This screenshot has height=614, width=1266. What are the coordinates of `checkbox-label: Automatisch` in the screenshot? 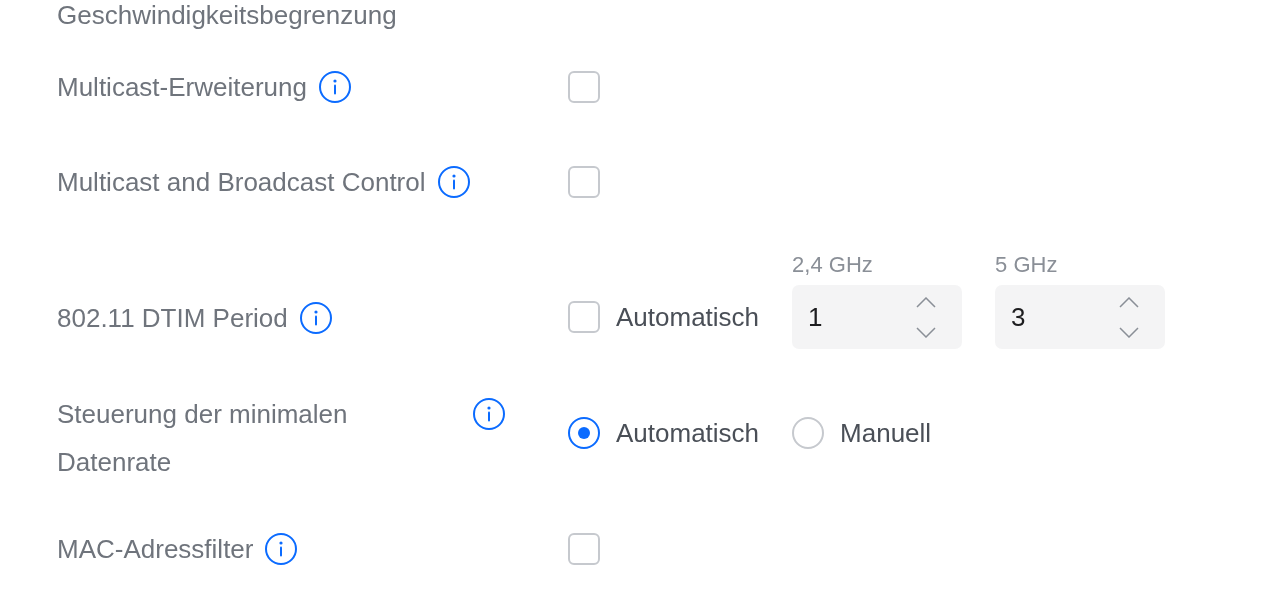 It's located at (688, 317).